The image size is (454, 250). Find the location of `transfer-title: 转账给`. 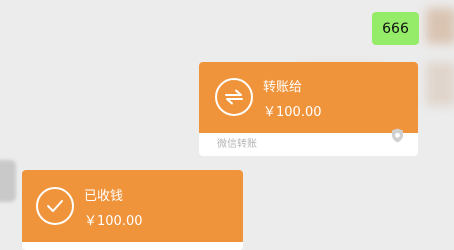

transfer-title: 转账给 is located at coordinates (283, 87).